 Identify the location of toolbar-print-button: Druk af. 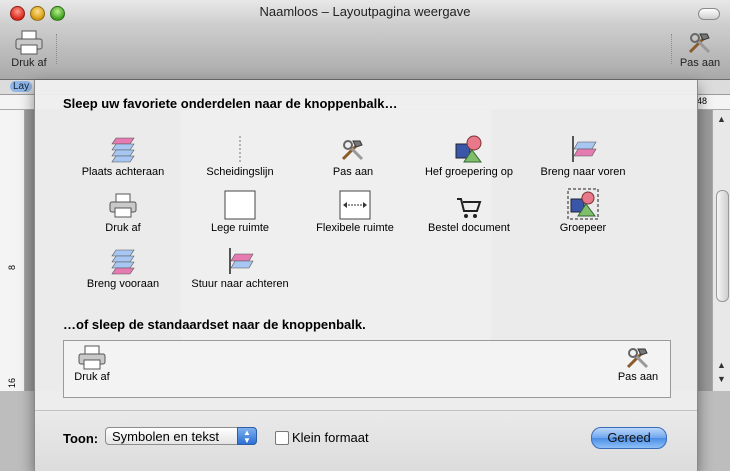
(29, 49).